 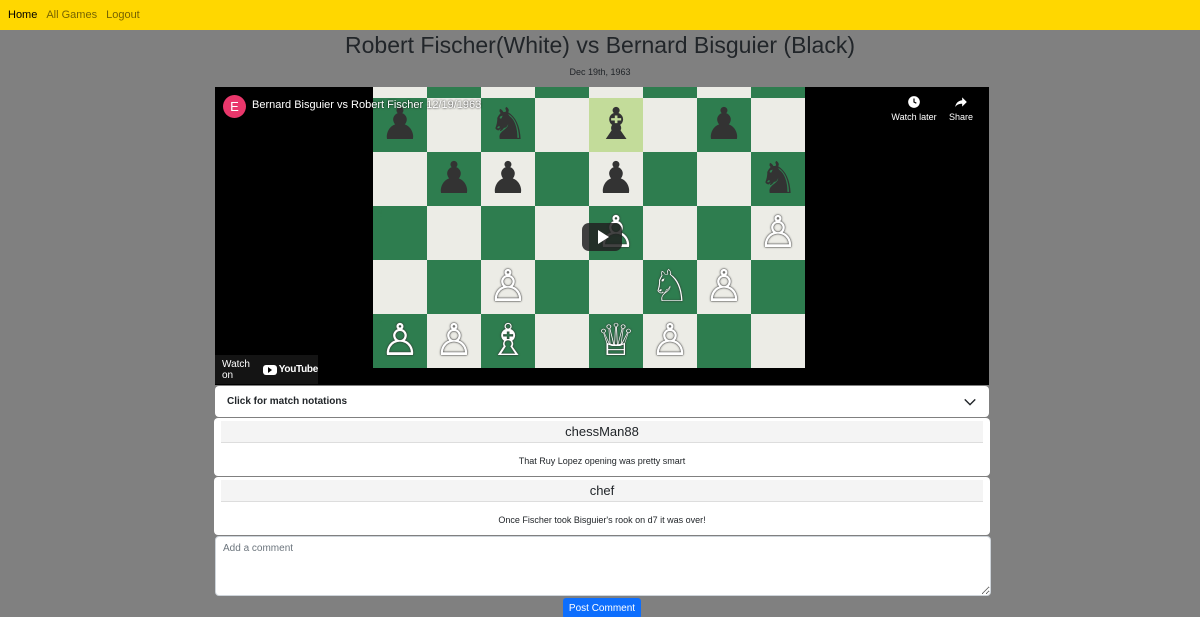 I want to click on watch-on-youtube-link: Watch on YouTube, so click(x=266, y=369).